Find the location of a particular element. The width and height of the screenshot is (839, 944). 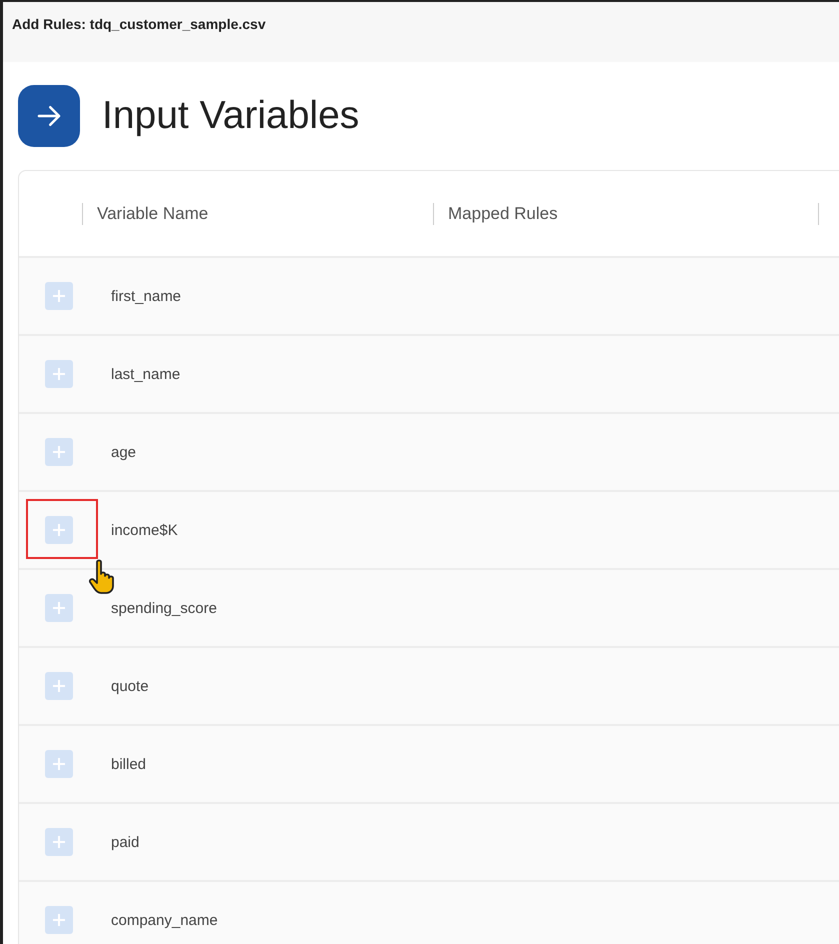

window-title: Add Rules: tdq_customer_sample.csv is located at coordinates (421, 32).